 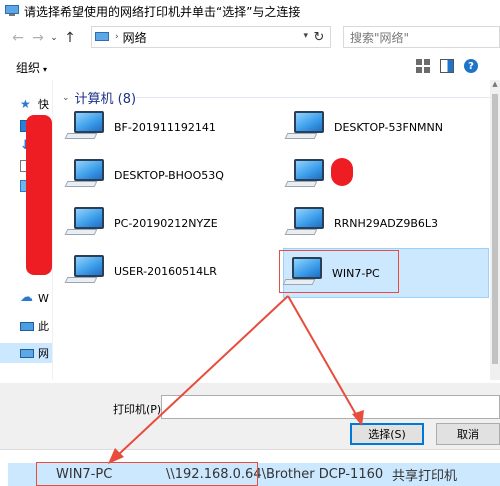 What do you see at coordinates (211, 37) in the screenshot?
I see `address-bar: › 网络 ▾ ↻` at bounding box center [211, 37].